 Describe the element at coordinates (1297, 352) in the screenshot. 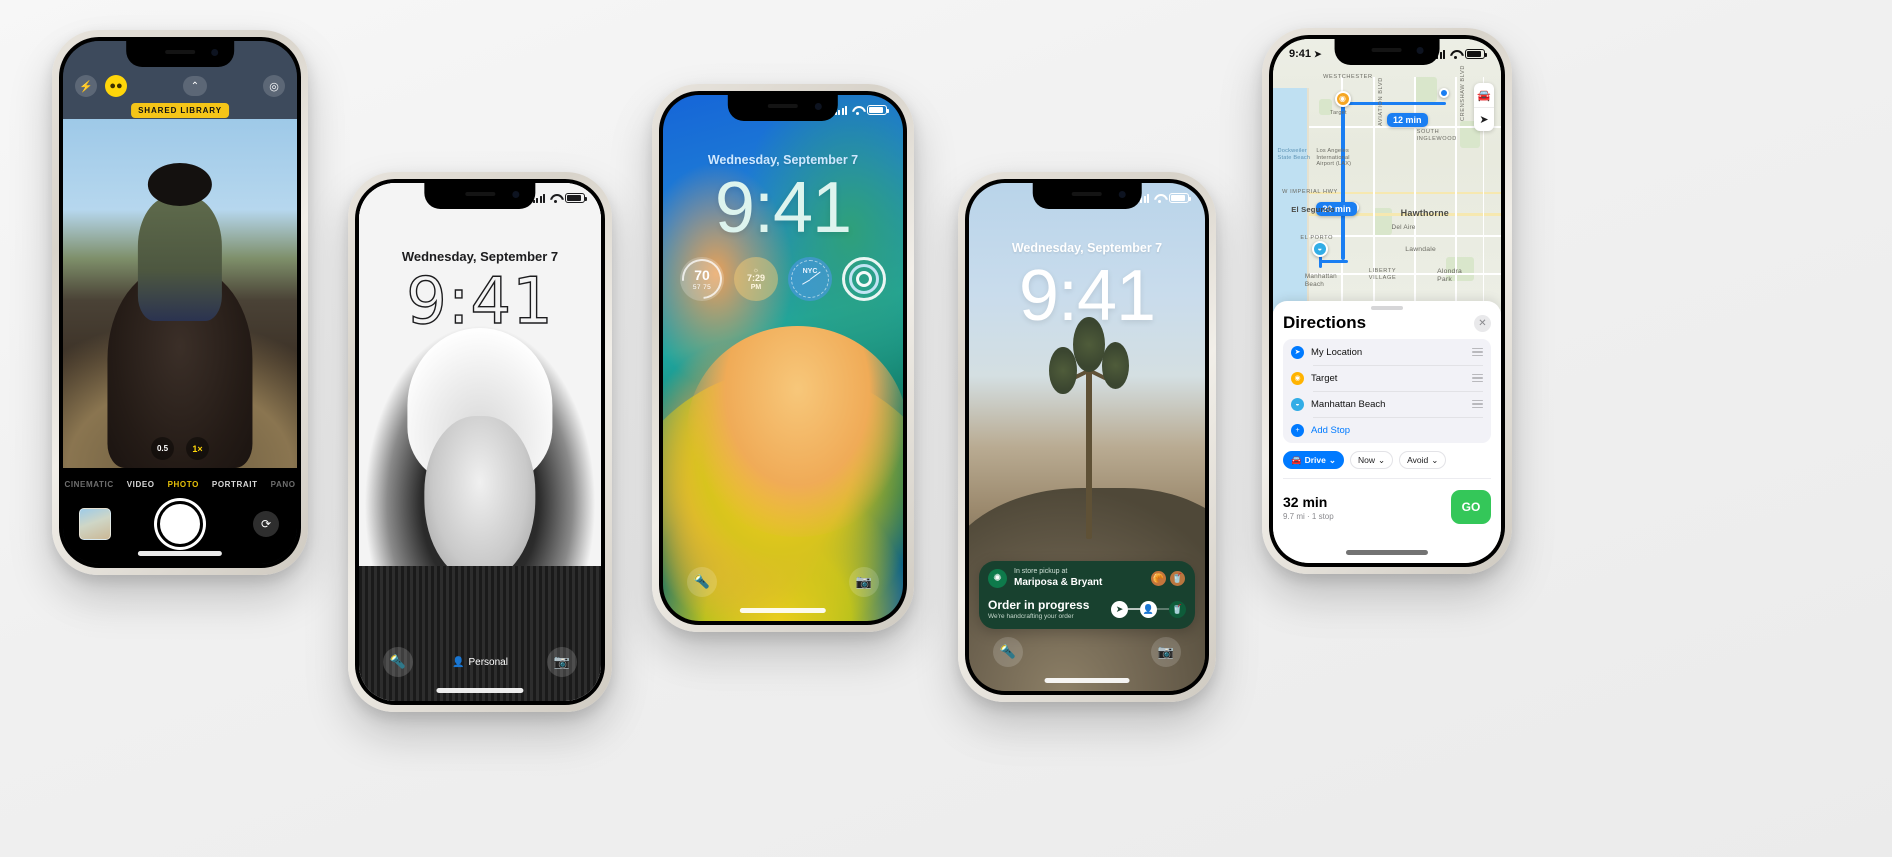

I see `my-location-icon: ➤` at that location.